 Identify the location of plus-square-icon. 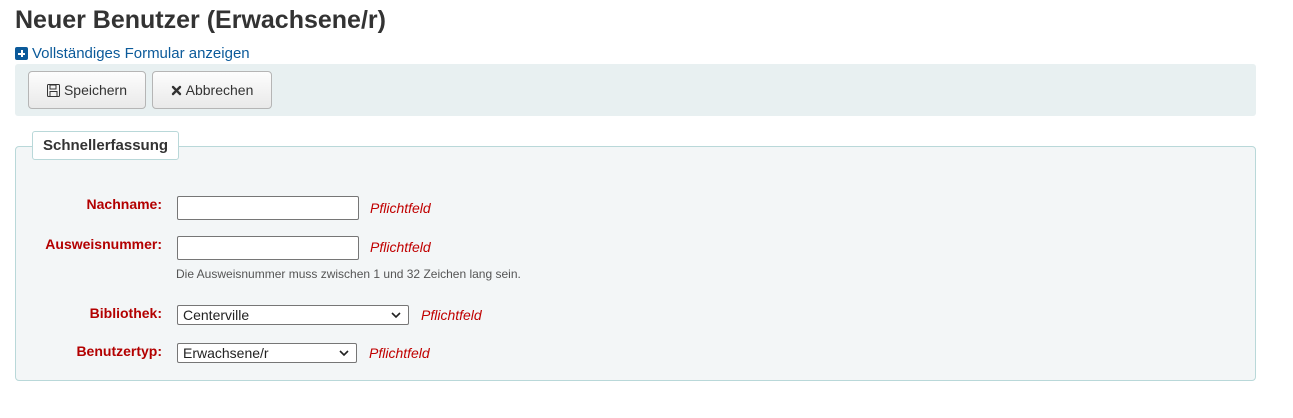
(21, 53).